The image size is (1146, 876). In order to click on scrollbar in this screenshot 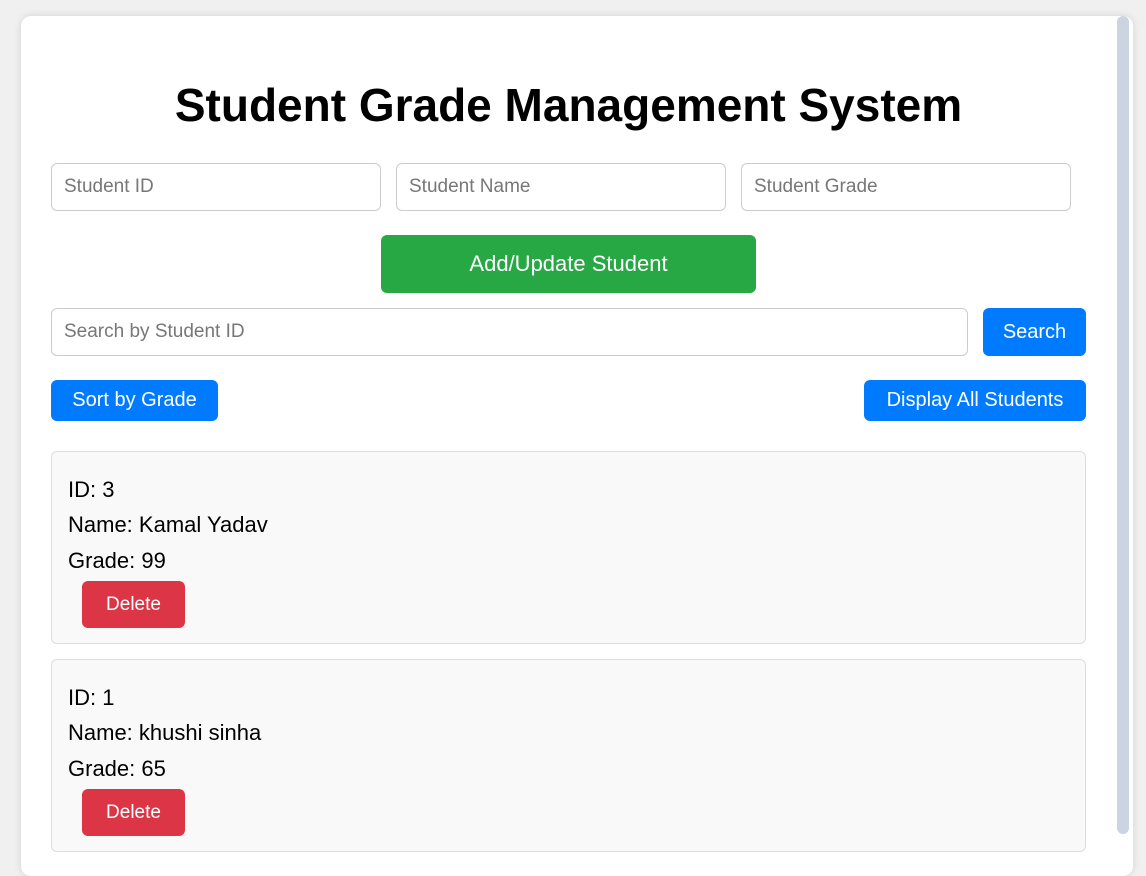, I will do `click(1122, 441)`.